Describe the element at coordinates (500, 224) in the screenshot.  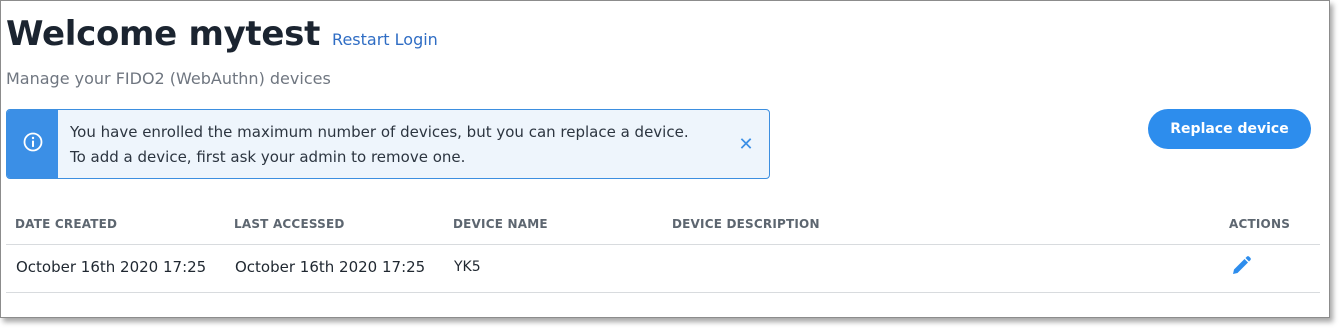
I see `column-header-device-name: DEVICE NAME` at that location.